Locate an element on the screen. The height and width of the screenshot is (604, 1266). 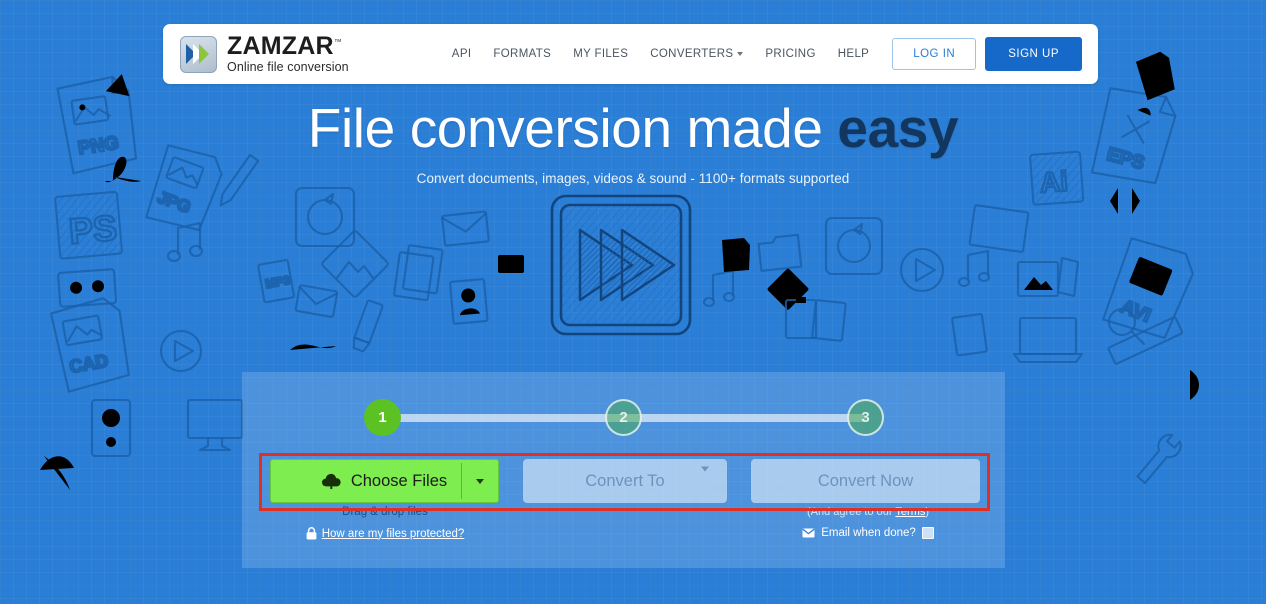
hero-title: File conversion made easy is located at coordinates (633, 128).